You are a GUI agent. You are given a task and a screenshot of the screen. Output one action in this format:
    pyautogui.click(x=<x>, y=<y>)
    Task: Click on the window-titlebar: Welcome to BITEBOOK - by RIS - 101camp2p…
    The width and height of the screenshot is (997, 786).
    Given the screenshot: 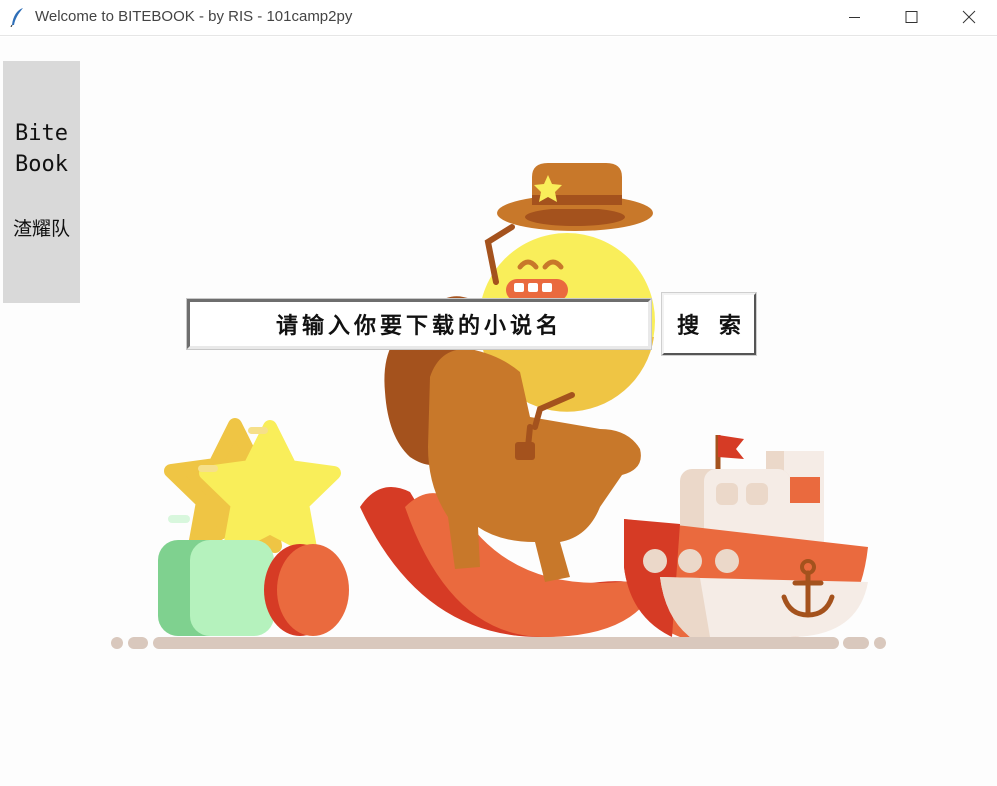 What is the action you would take?
    pyautogui.click(x=498, y=18)
    